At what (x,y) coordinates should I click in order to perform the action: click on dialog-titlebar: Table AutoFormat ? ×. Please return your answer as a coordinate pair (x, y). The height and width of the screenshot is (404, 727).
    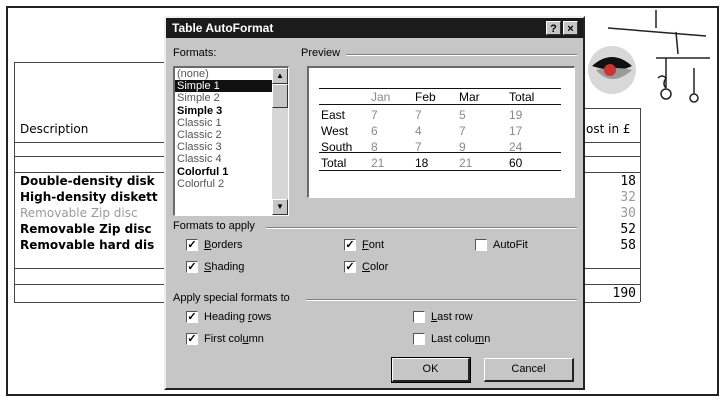
    Looking at the image, I should click on (374, 28).